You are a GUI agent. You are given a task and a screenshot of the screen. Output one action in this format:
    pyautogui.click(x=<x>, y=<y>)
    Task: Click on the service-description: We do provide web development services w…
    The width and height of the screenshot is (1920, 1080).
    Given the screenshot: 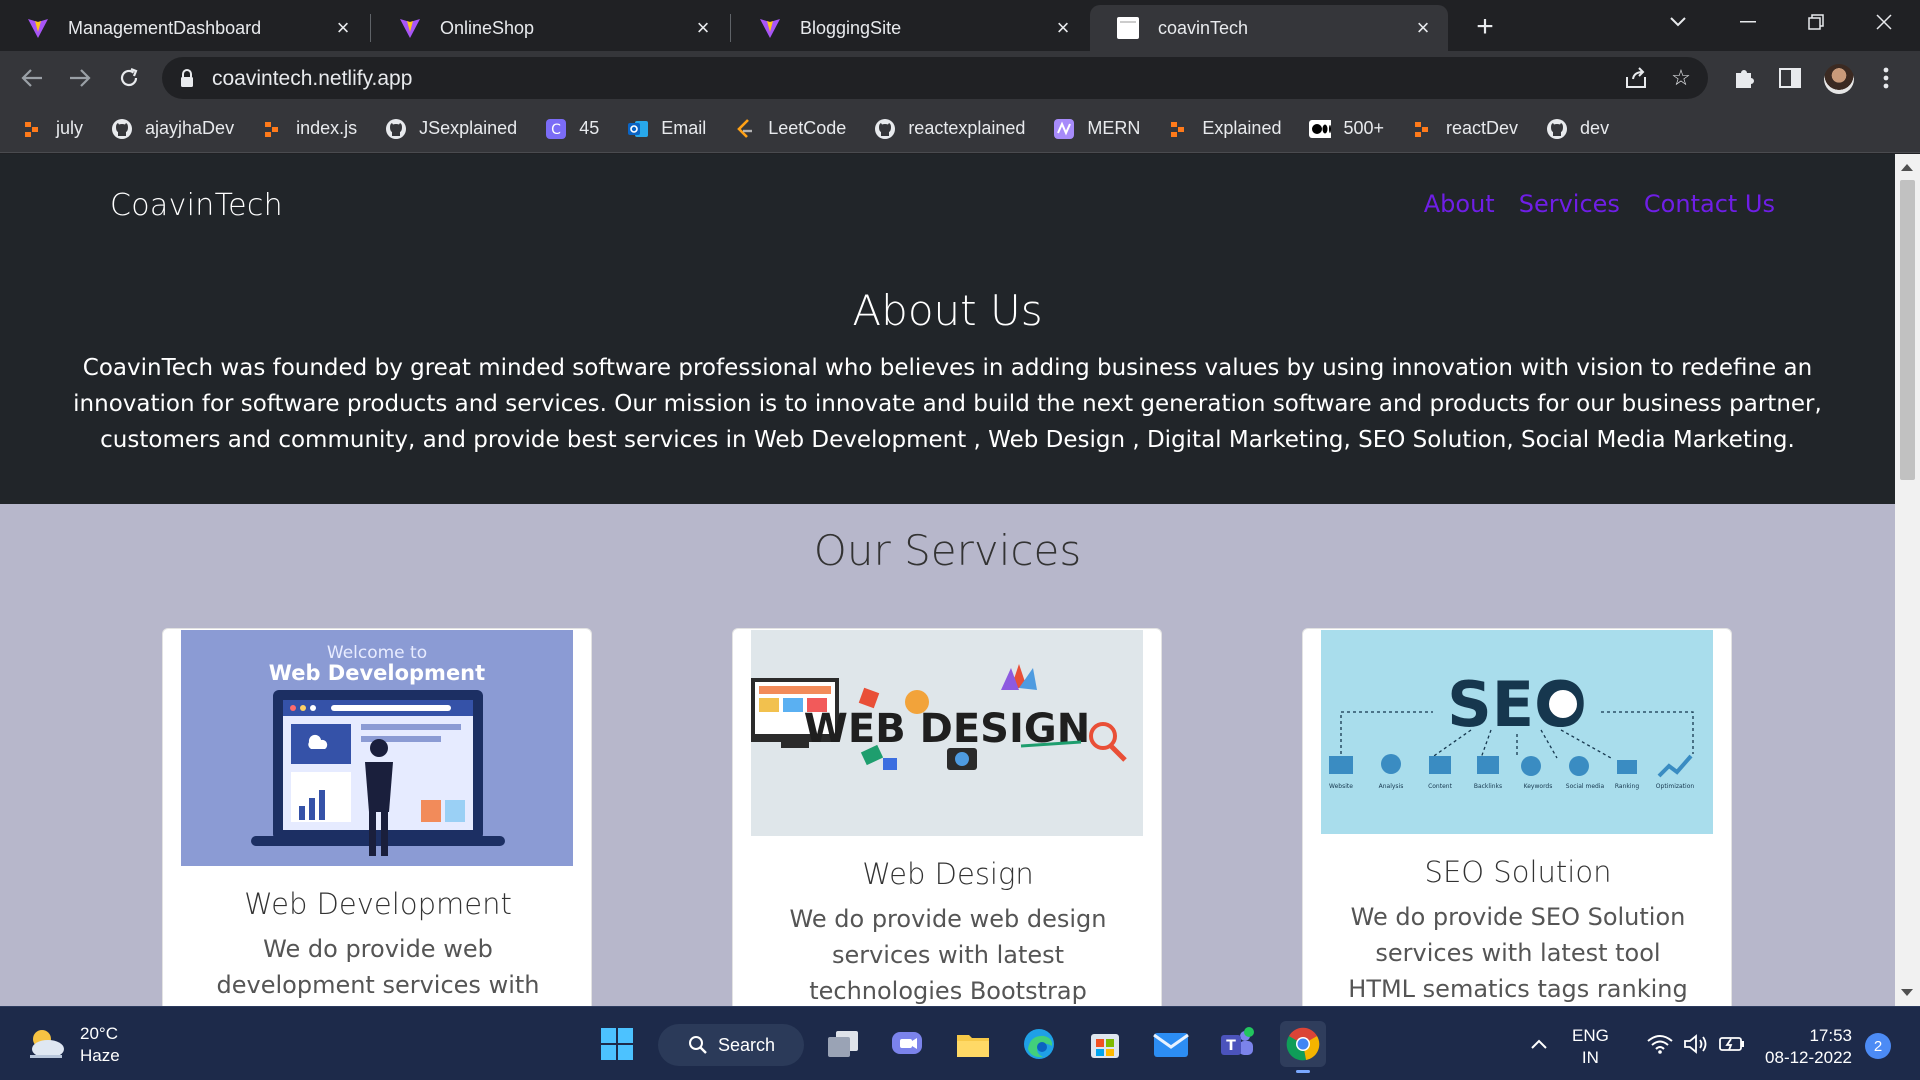 What is the action you would take?
    pyautogui.click(x=378, y=967)
    